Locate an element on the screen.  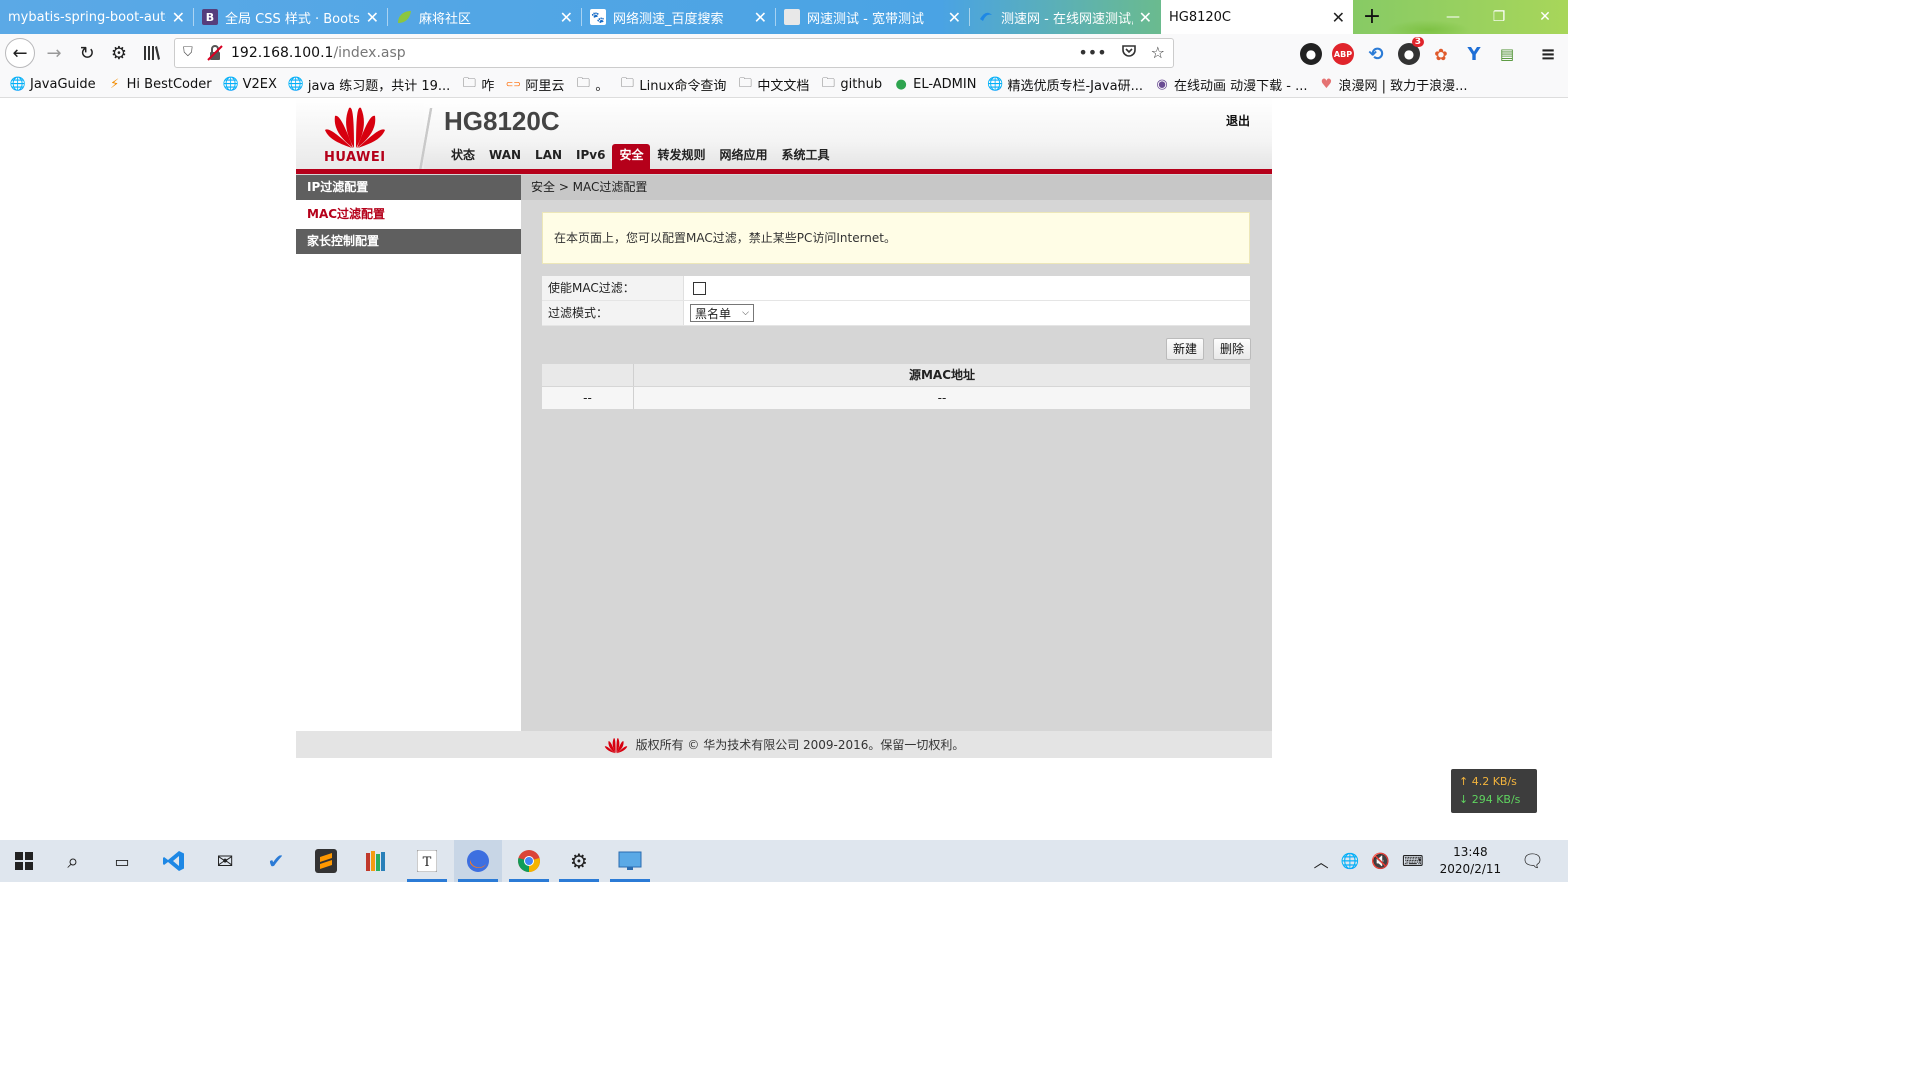
settings-icon: ⚙ is located at coordinates (579, 861).